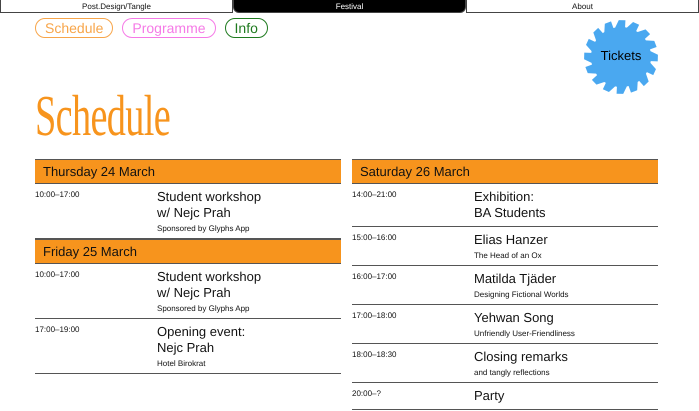  Describe the element at coordinates (181, 363) in the screenshot. I see `event-note: Hotel Birokrat` at that location.